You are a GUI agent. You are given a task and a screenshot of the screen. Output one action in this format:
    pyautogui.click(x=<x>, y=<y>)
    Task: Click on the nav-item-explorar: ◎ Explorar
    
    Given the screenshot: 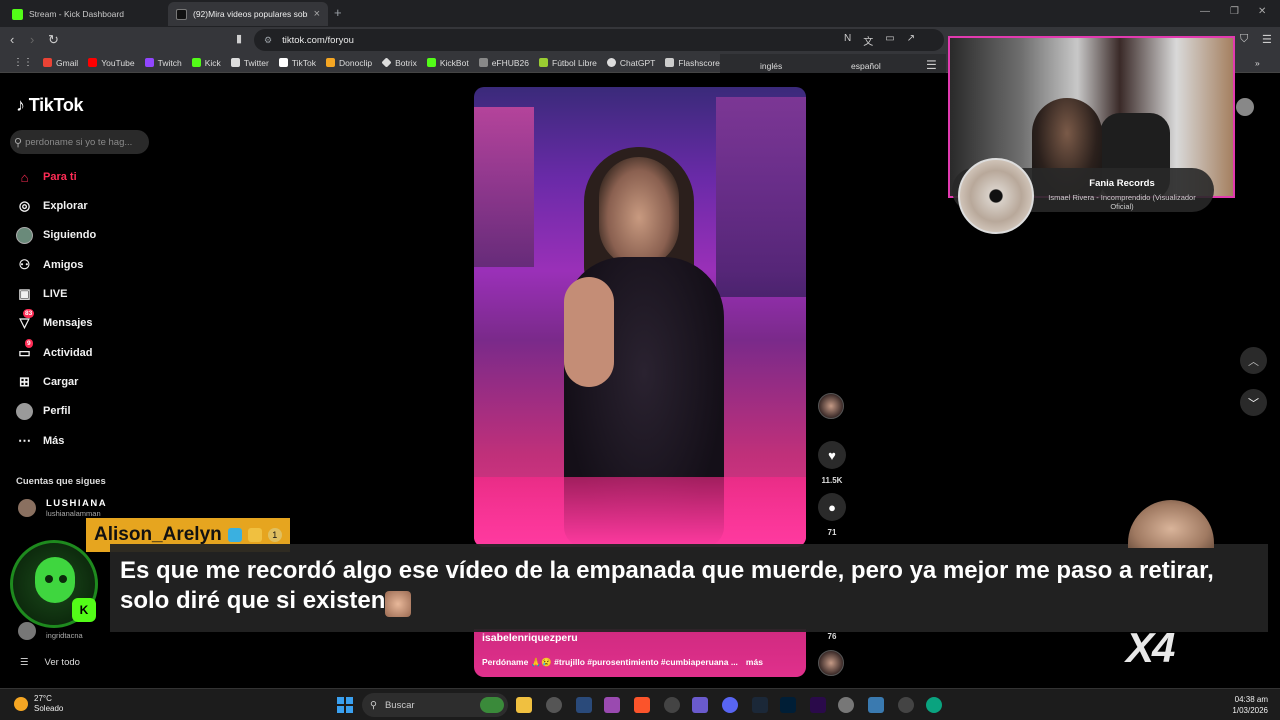 What is the action you would take?
    pyautogui.click(x=52, y=206)
    